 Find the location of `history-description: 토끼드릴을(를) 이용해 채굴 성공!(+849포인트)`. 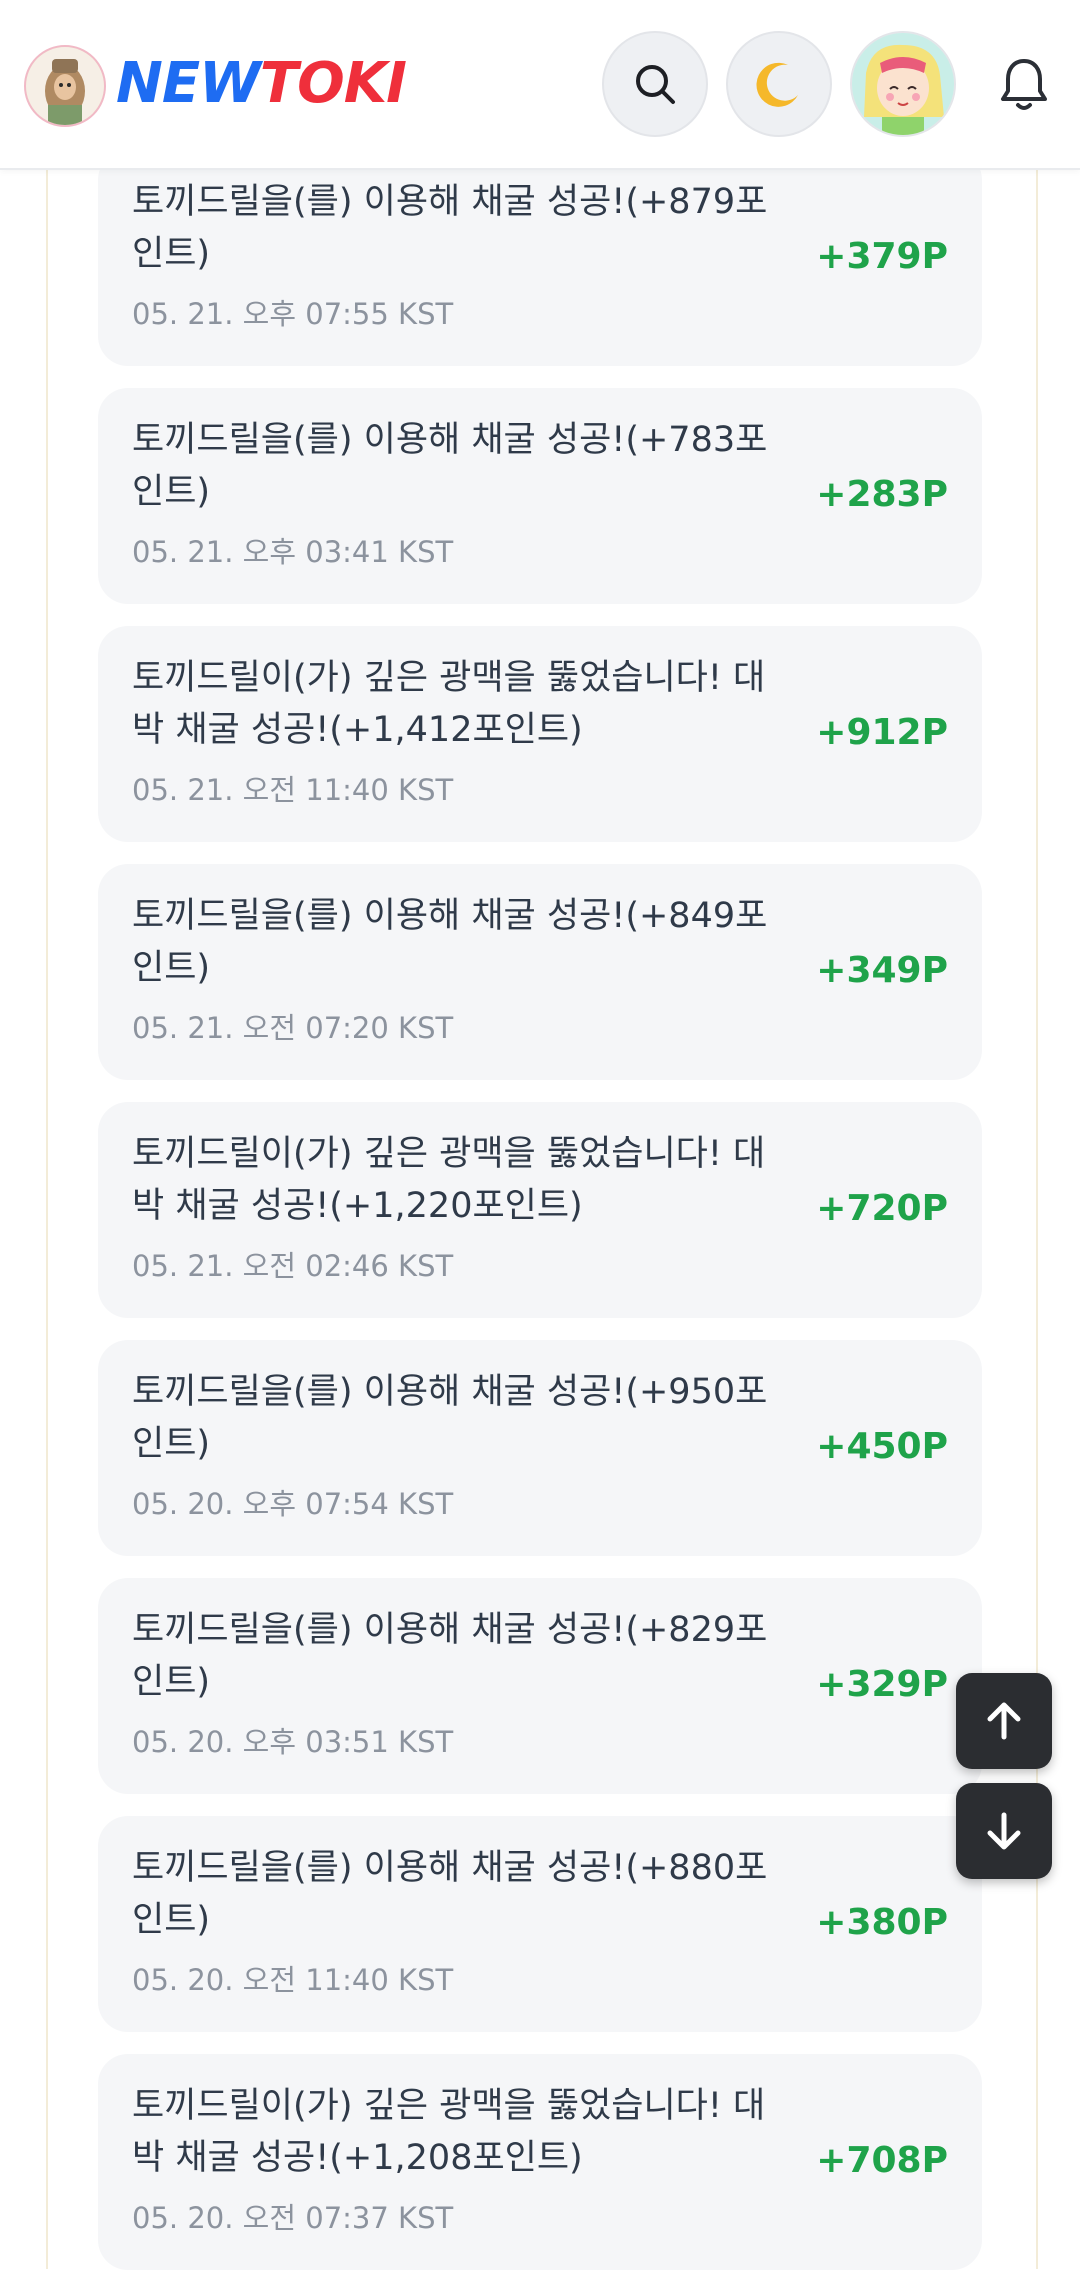

history-description: 토끼드릴을(를) 이용해 채굴 성공!(+849포인트) is located at coordinates (450, 942).